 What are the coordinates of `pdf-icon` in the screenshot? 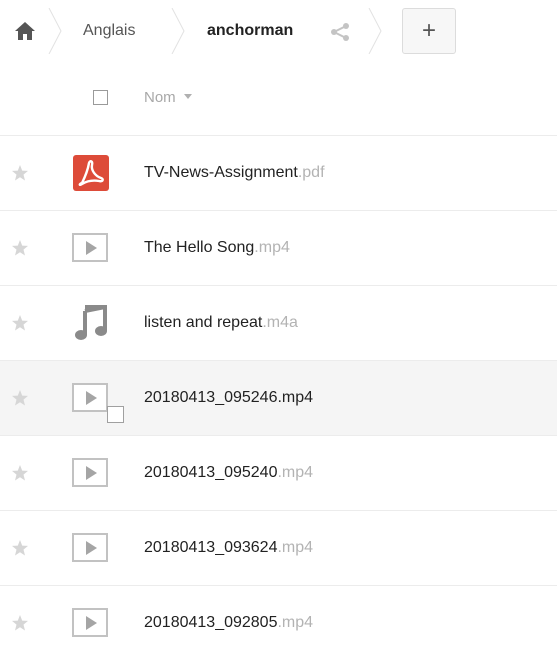 It's located at (91, 173).